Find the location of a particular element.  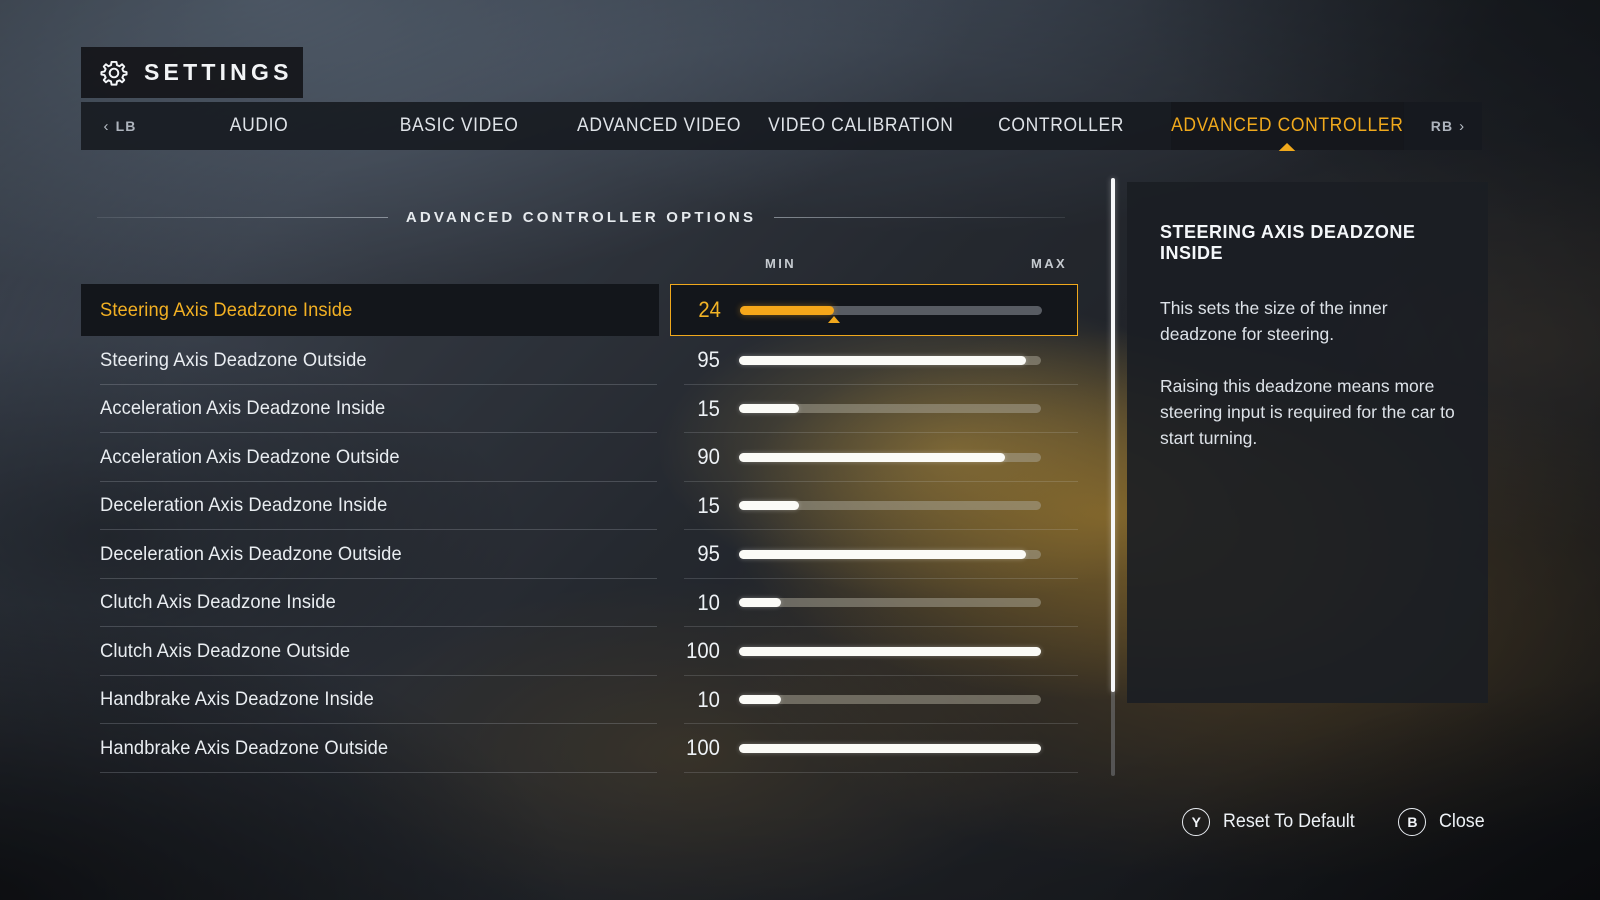

settings-list-scrollbar is located at coordinates (1113, 477).